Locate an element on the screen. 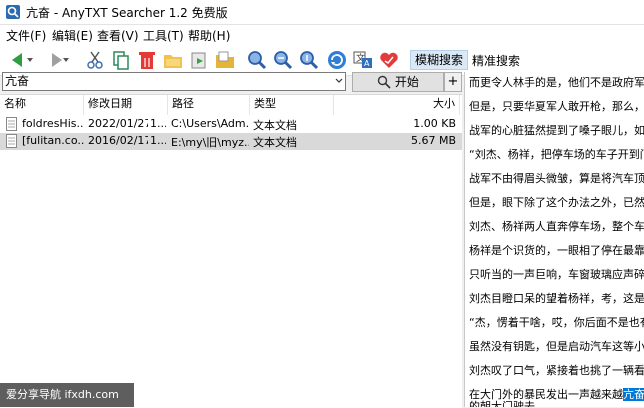 The height and width of the screenshot is (408, 644). tab-exact-search: 精准搜索 is located at coordinates (496, 61).